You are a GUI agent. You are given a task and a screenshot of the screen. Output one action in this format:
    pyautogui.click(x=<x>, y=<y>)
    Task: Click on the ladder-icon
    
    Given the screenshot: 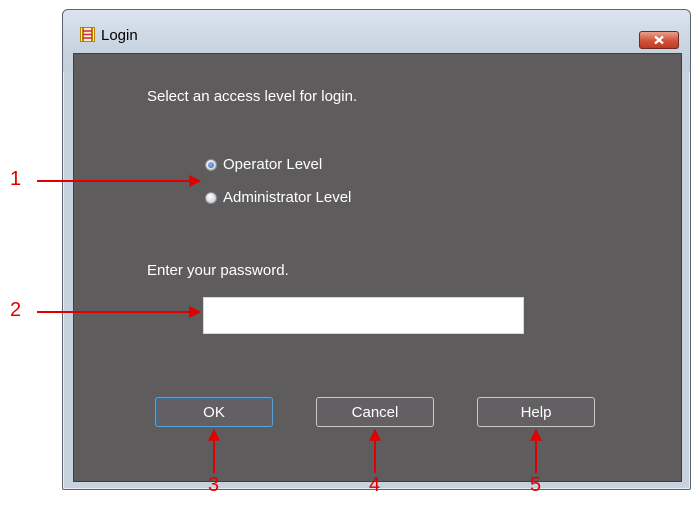 What is the action you would take?
    pyautogui.click(x=87, y=34)
    